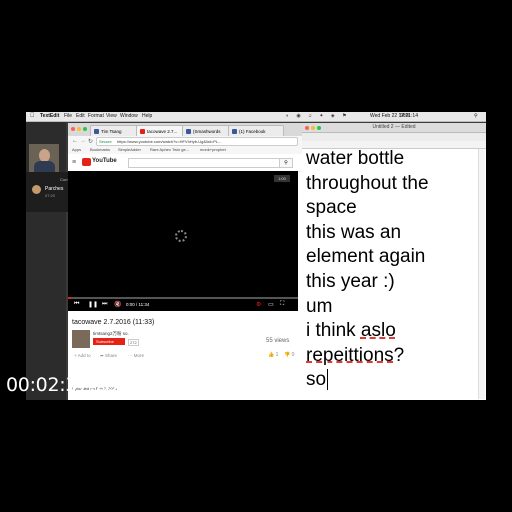  Describe the element at coordinates (378, 331) in the screenshot. I see `misspelled-word: aslo` at that location.